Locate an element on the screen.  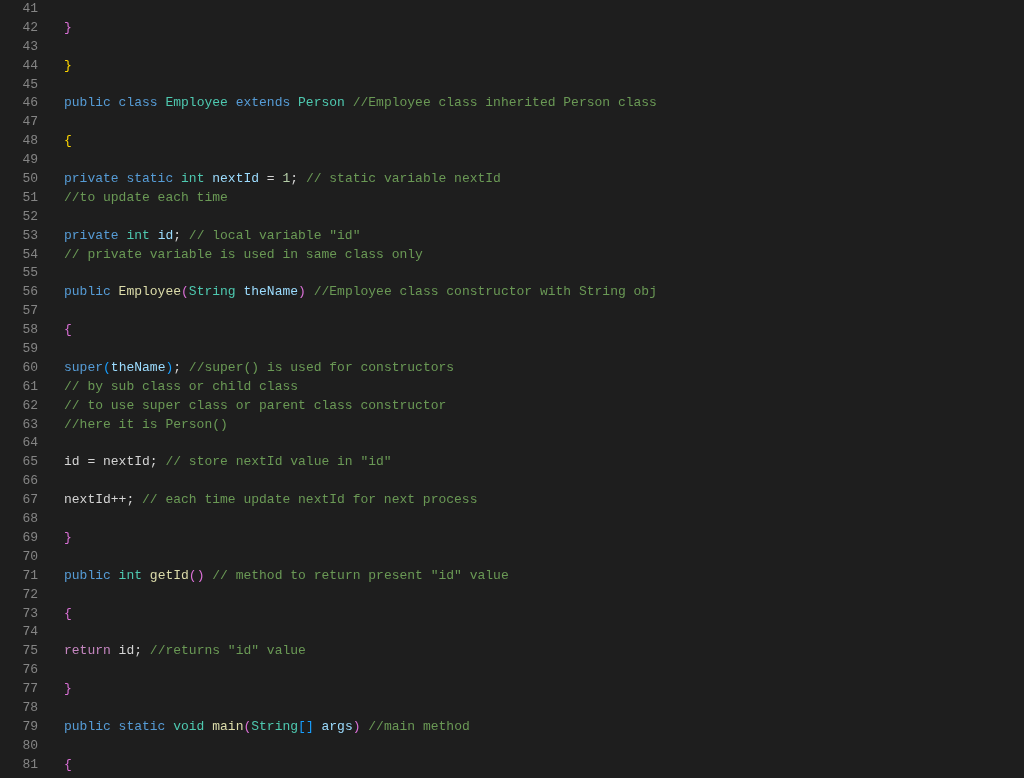
code-line: nextId++; // each time update nextId for next process is located at coordinates (271, 500).